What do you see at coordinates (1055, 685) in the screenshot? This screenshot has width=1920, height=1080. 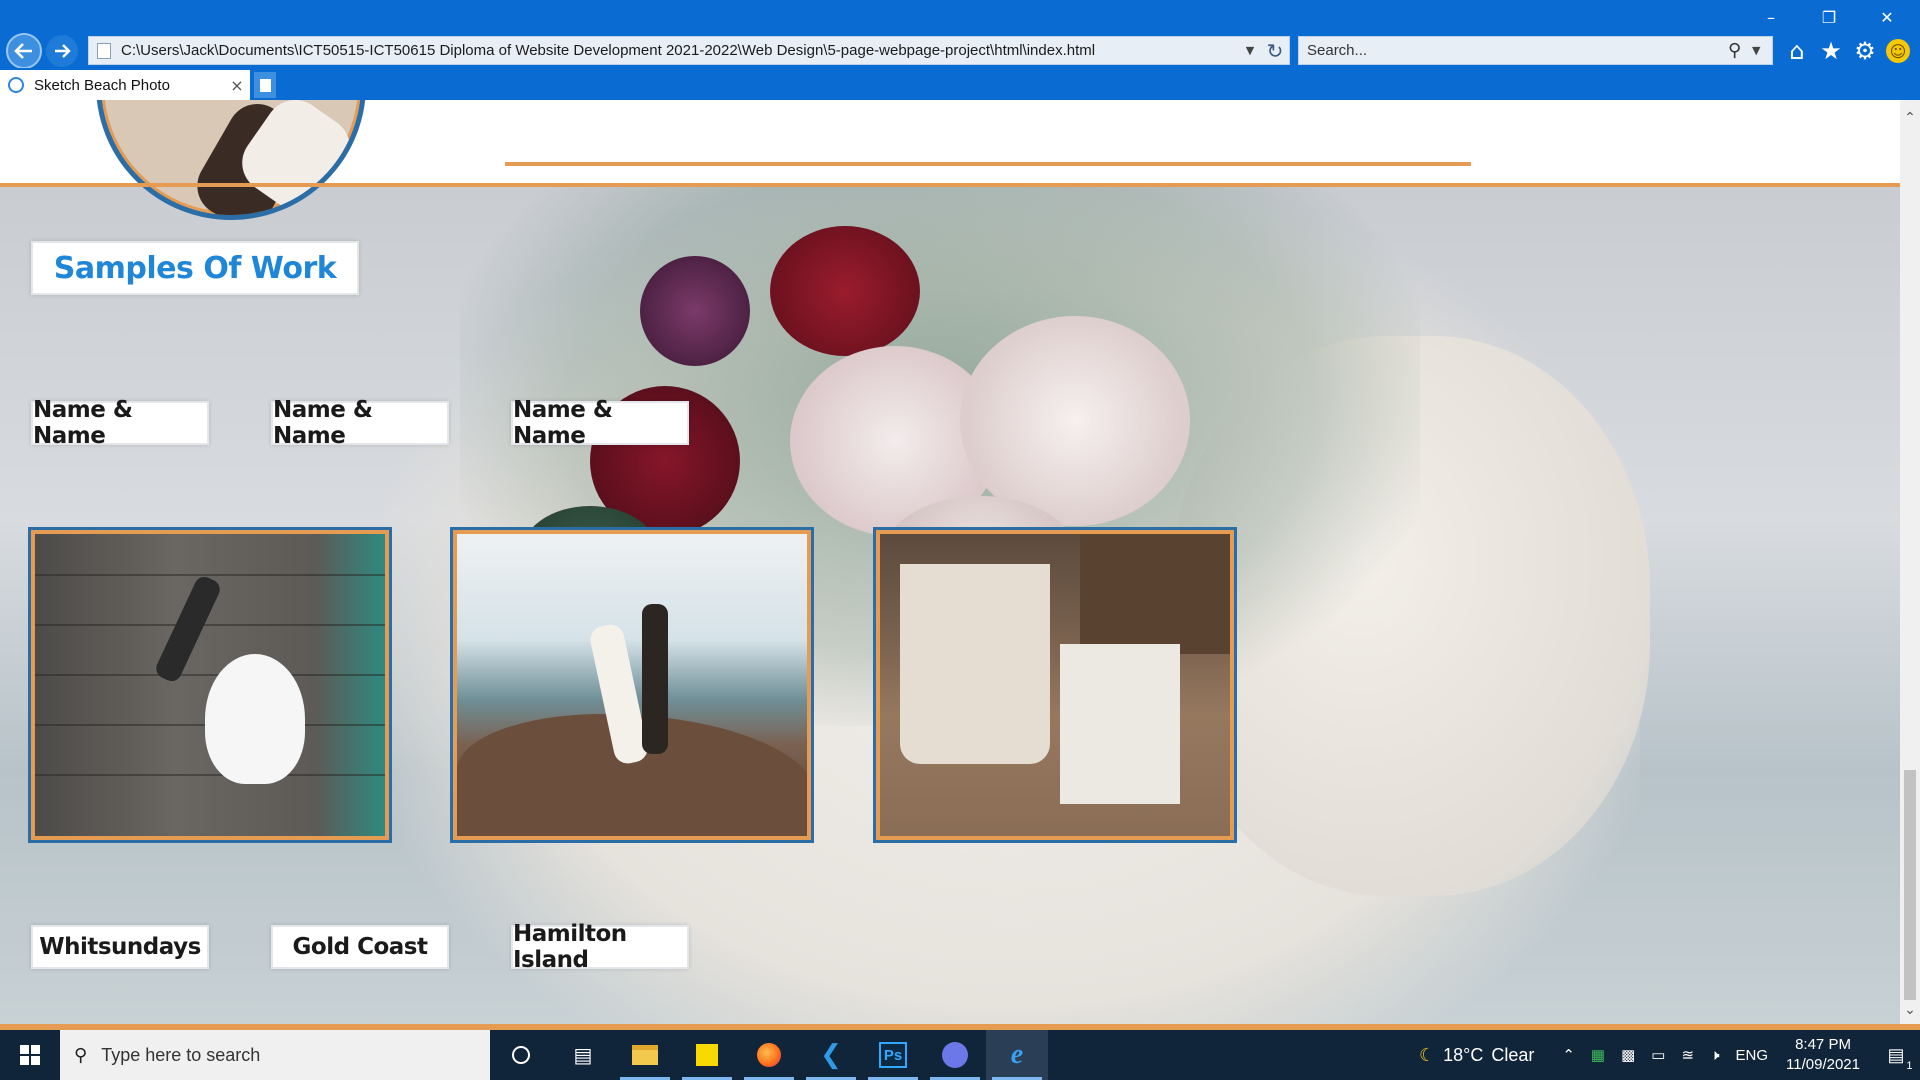 I see `work-photo-hamilton-island` at bounding box center [1055, 685].